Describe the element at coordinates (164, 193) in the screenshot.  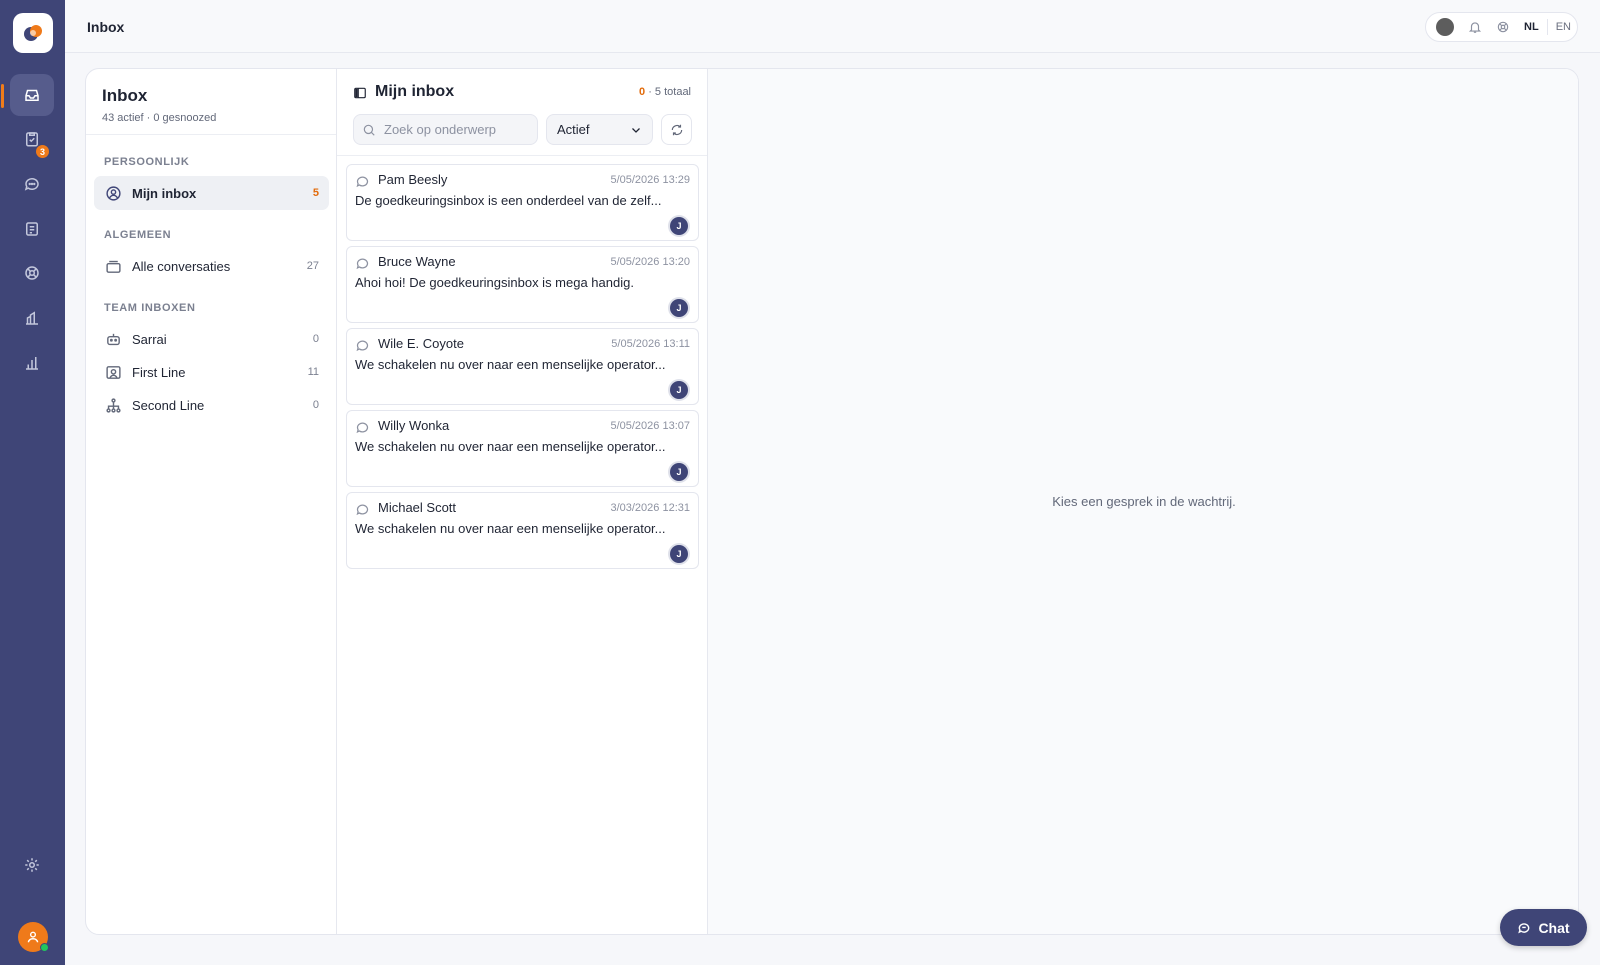
I see `nav-item-label: Mijn inbox` at that location.